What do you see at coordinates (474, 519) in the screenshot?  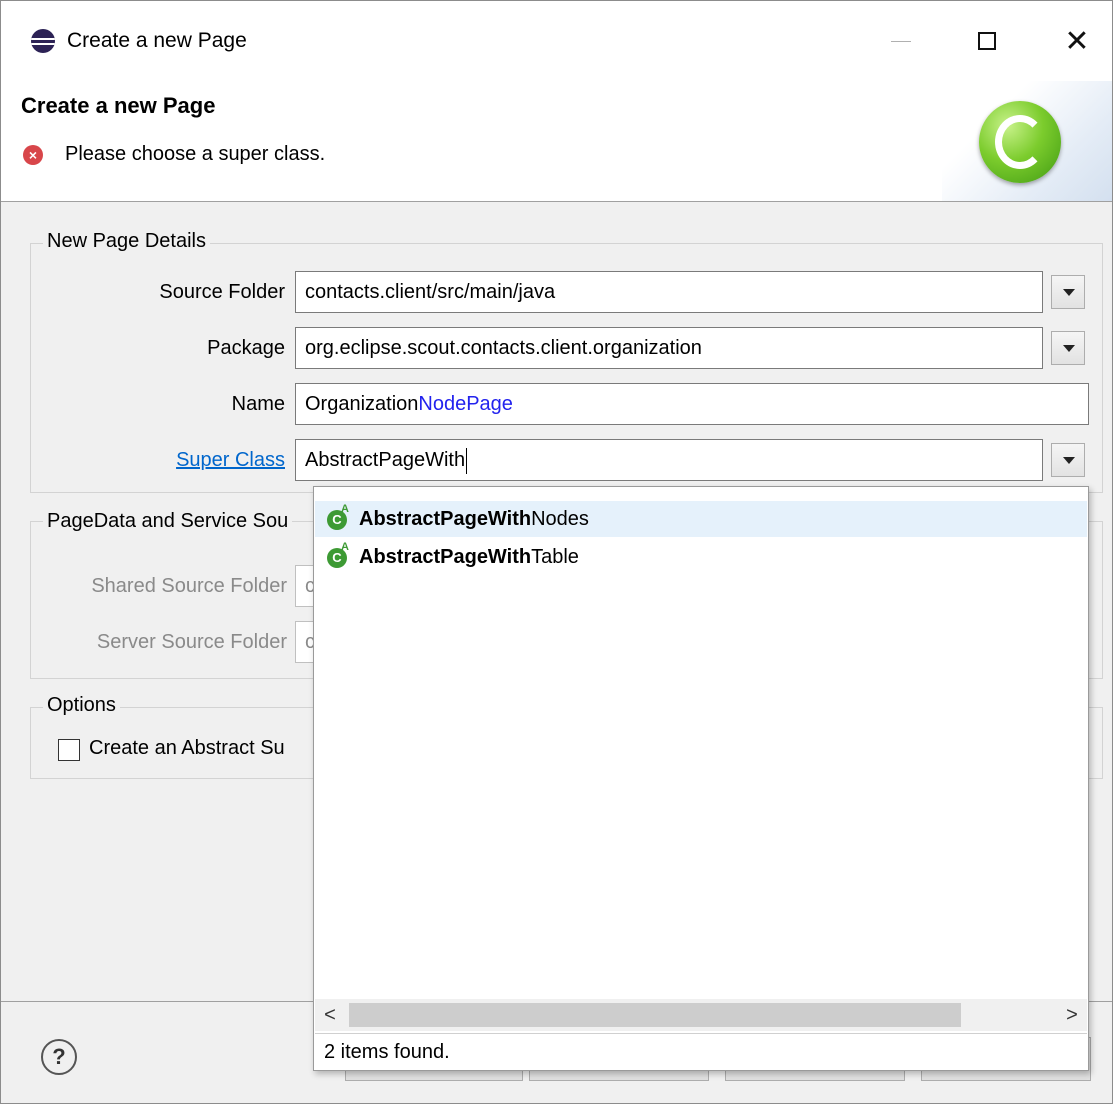 I see `proposal-text: AbstractPageWithNodes` at bounding box center [474, 519].